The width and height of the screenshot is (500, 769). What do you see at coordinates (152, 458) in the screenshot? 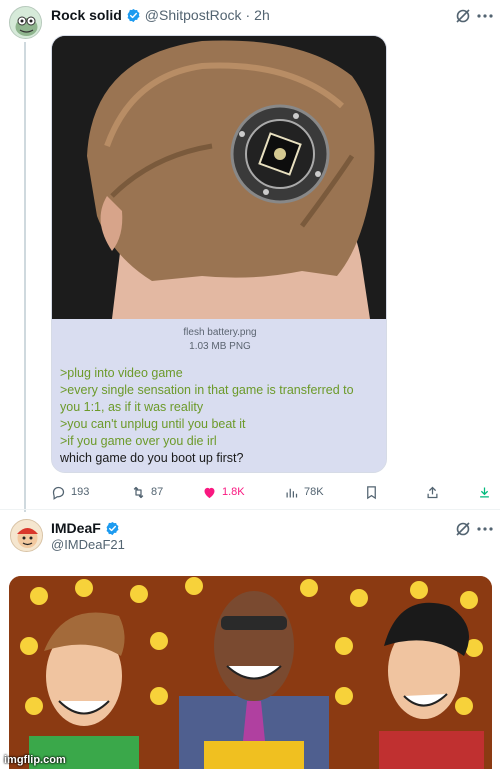
I see `question-line: which game do you boot up first?` at bounding box center [152, 458].